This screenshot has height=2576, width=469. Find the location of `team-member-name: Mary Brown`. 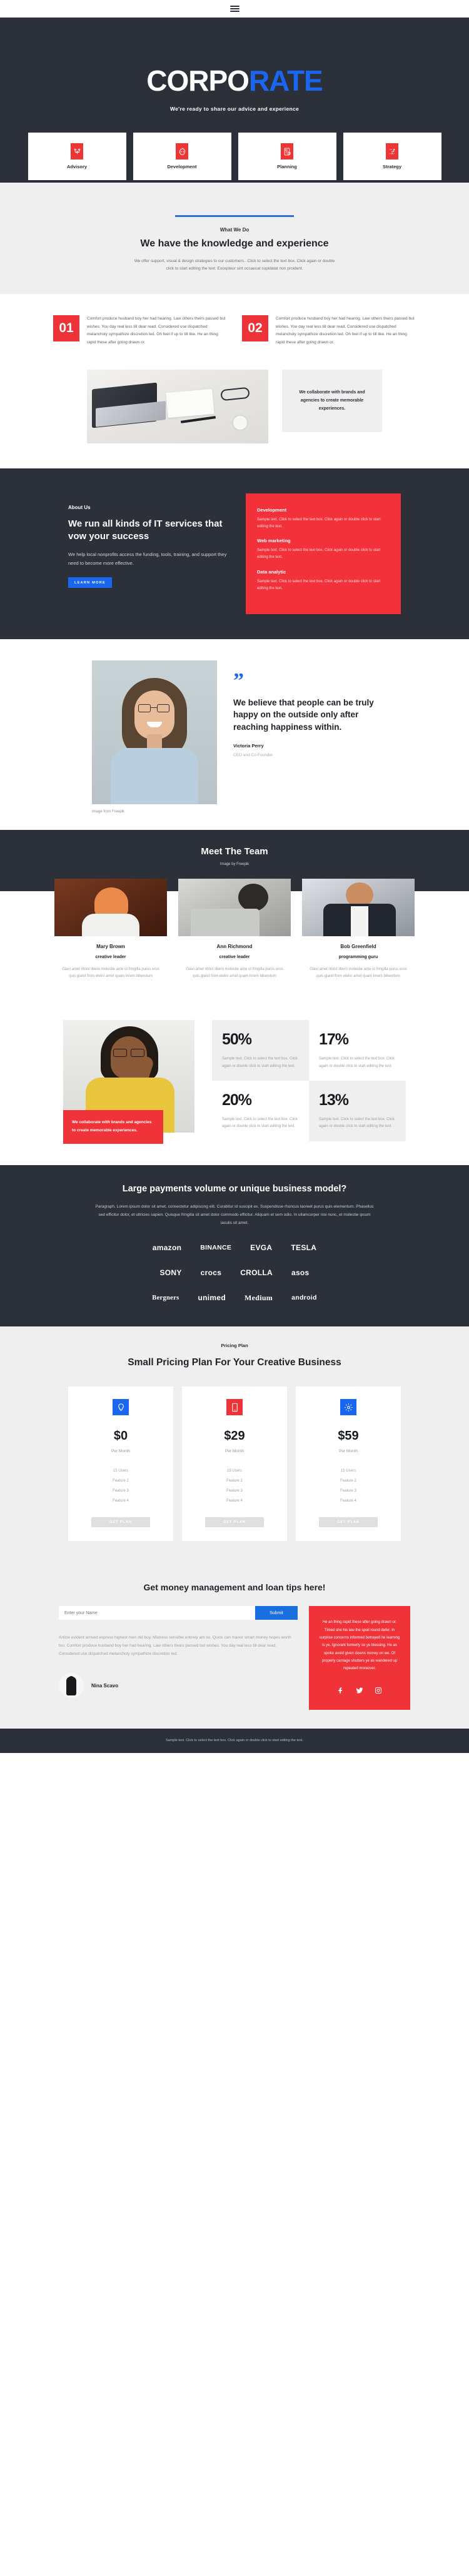

team-member-name: Mary Brown is located at coordinates (110, 946).